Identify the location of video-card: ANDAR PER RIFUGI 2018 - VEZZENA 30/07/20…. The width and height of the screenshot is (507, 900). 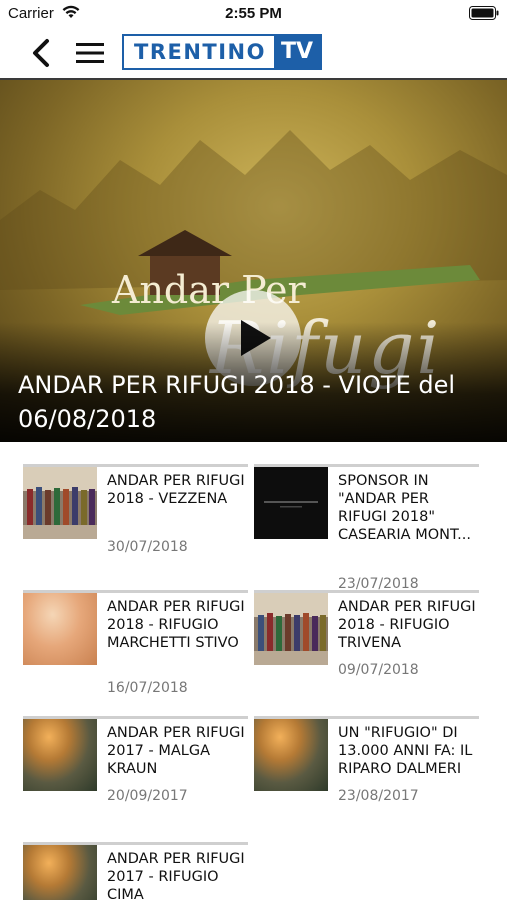
(135, 519).